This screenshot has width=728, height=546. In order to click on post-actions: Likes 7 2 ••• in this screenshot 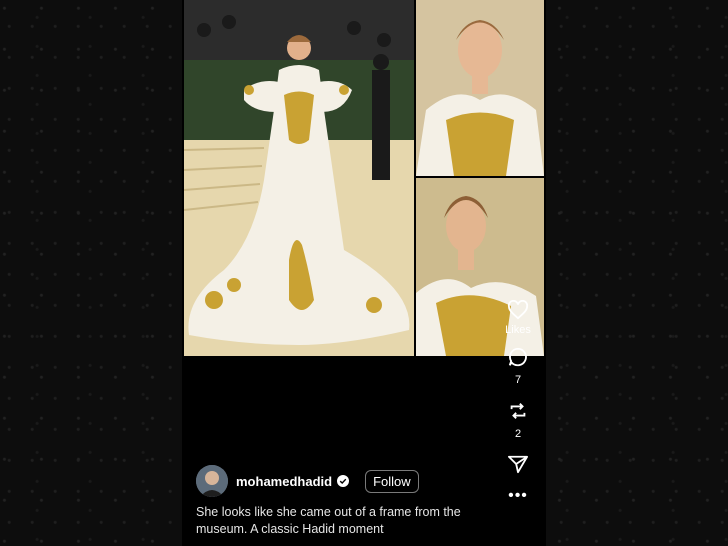, I will do `click(518, 402)`.